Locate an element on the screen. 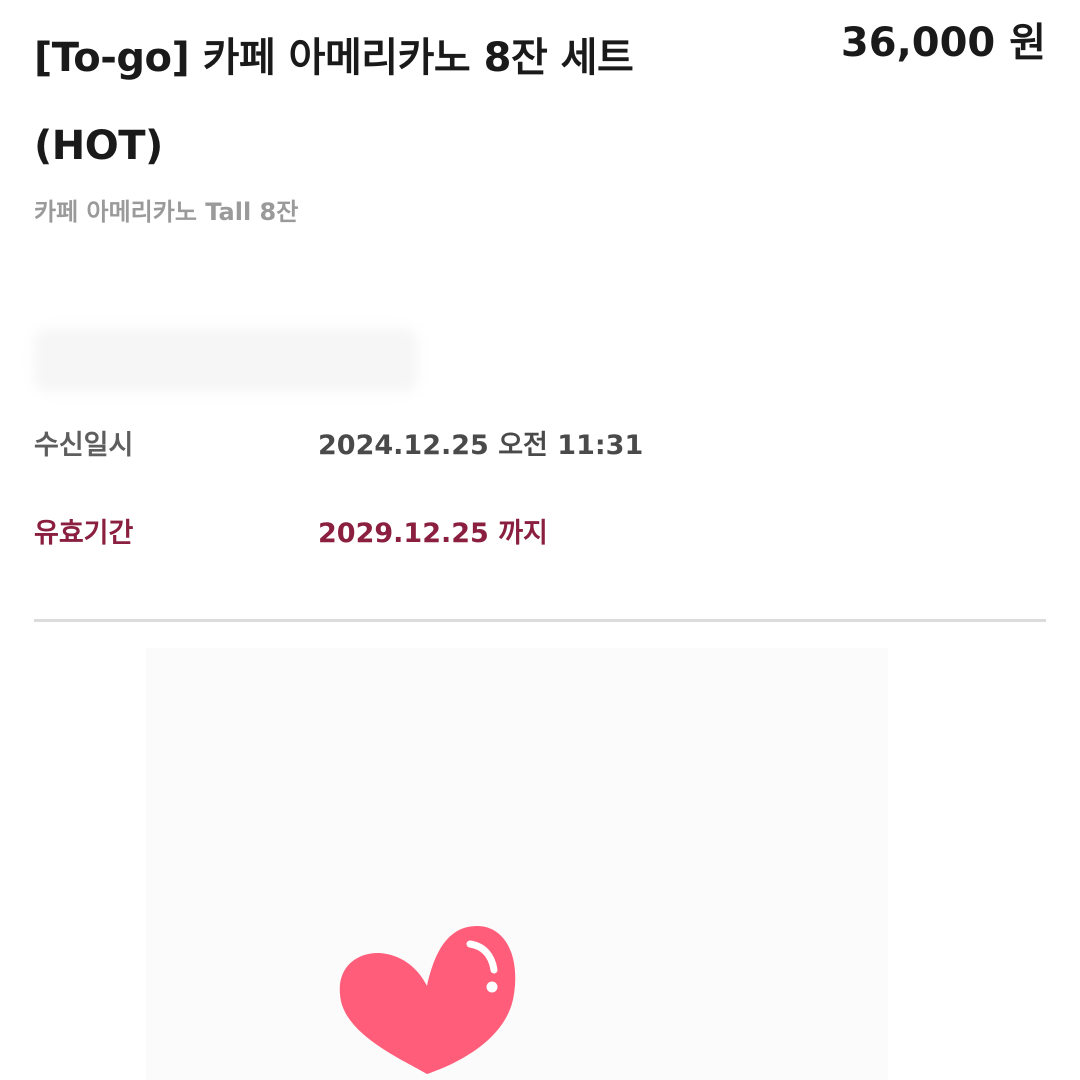  validity-label: 유효기간 is located at coordinates (84, 533).